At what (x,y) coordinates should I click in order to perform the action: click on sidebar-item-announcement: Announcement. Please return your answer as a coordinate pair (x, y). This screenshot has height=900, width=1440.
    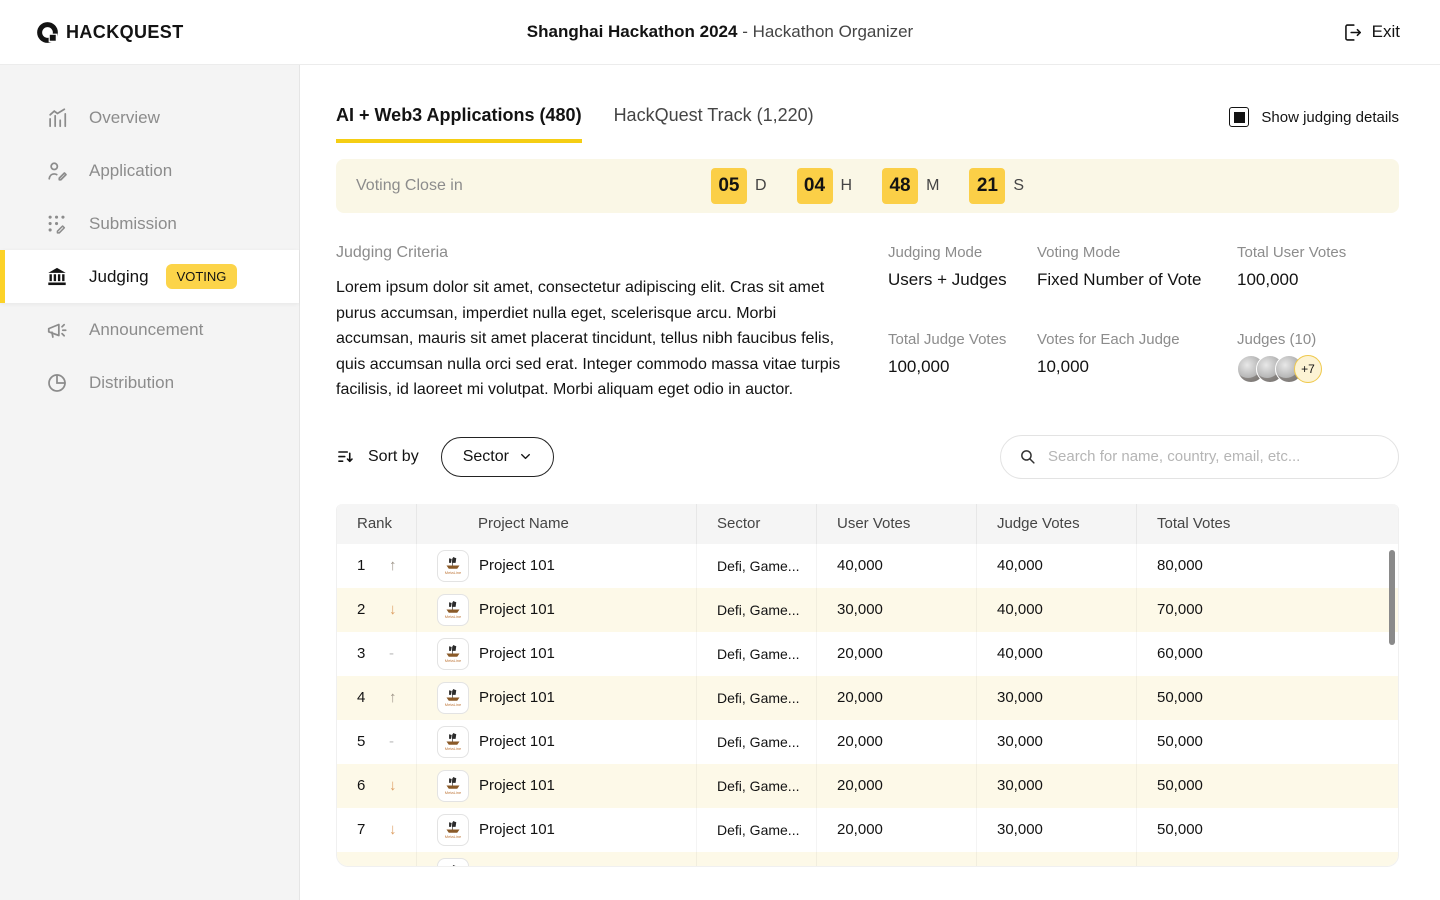
    Looking at the image, I should click on (149, 329).